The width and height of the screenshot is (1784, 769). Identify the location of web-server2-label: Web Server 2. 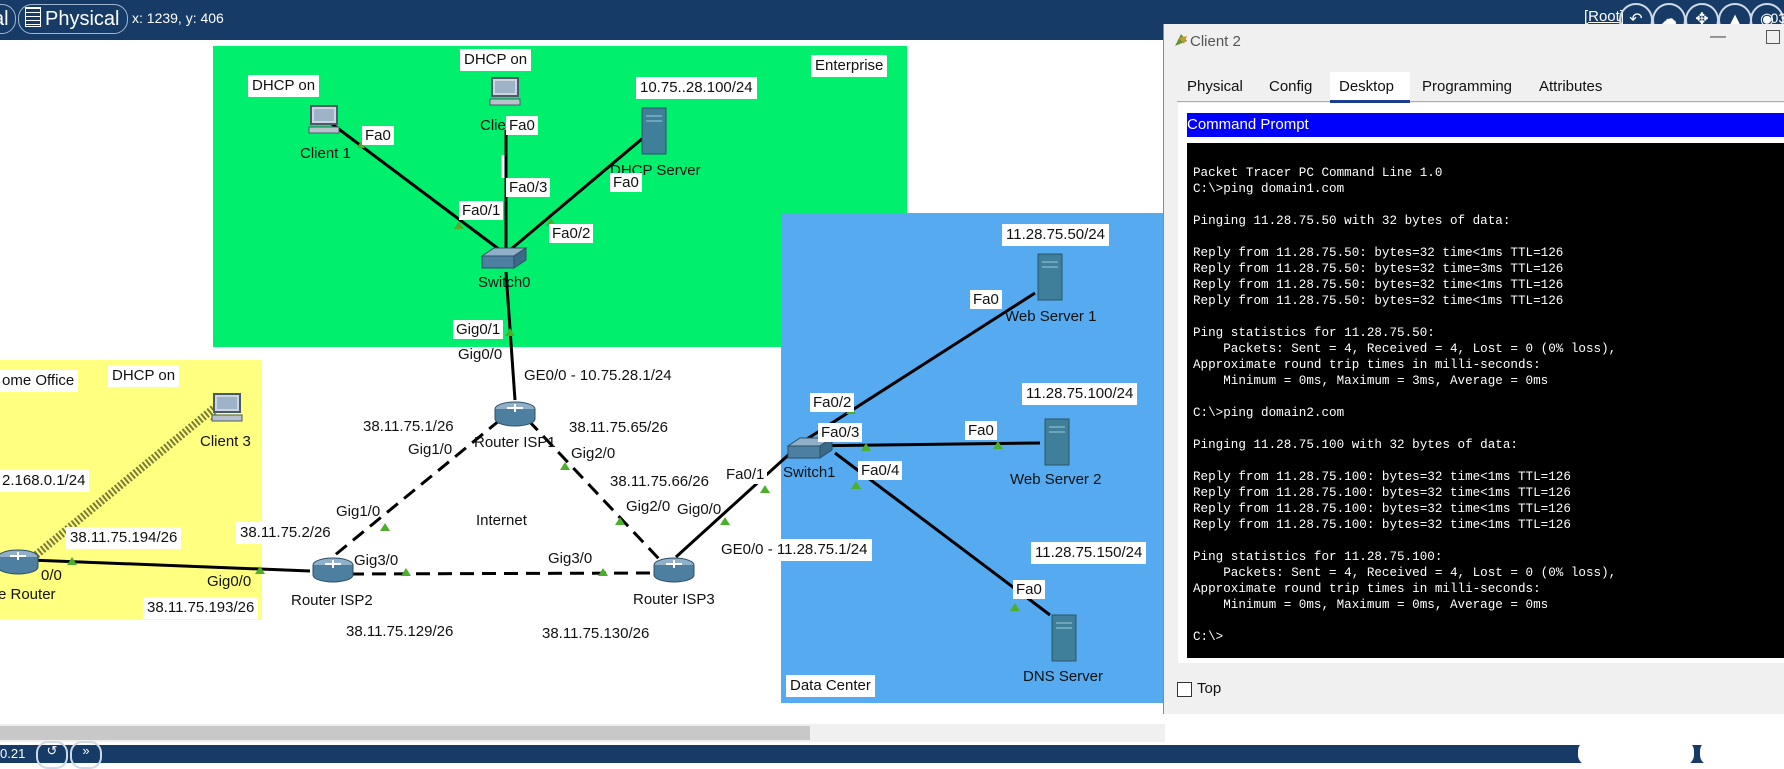
(1056, 479).